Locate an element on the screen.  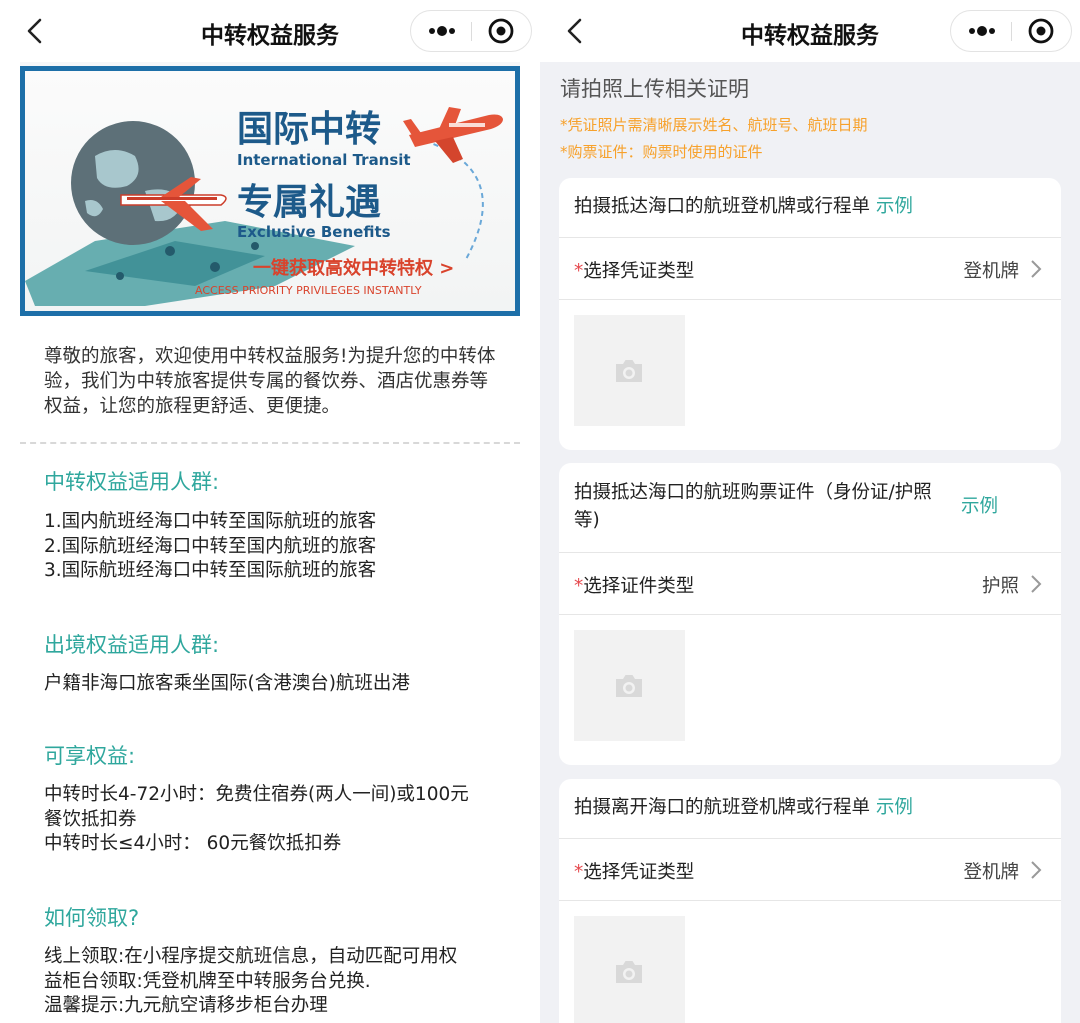
section-line: 中转时长≤4小时： 60元餐饮抵扣券 is located at coordinates (193, 843).